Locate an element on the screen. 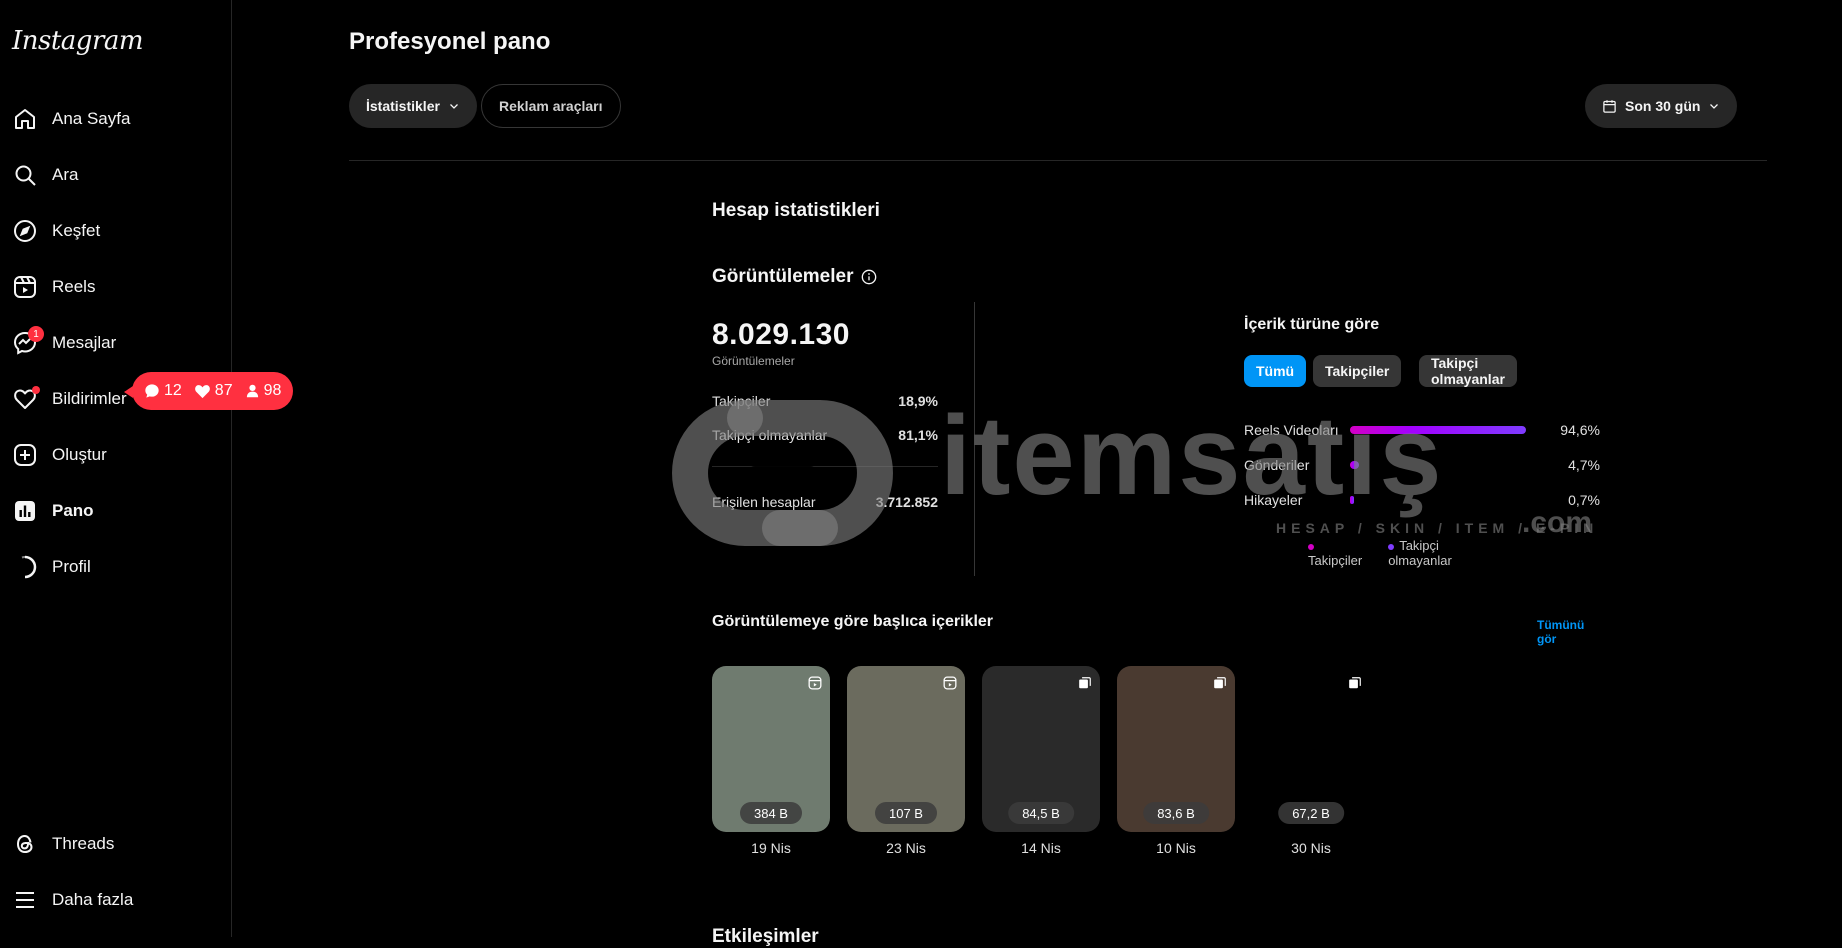 Image resolution: width=1842 pixels, height=948 pixels. thumbnail-date: 30 Nis is located at coordinates (1311, 848).